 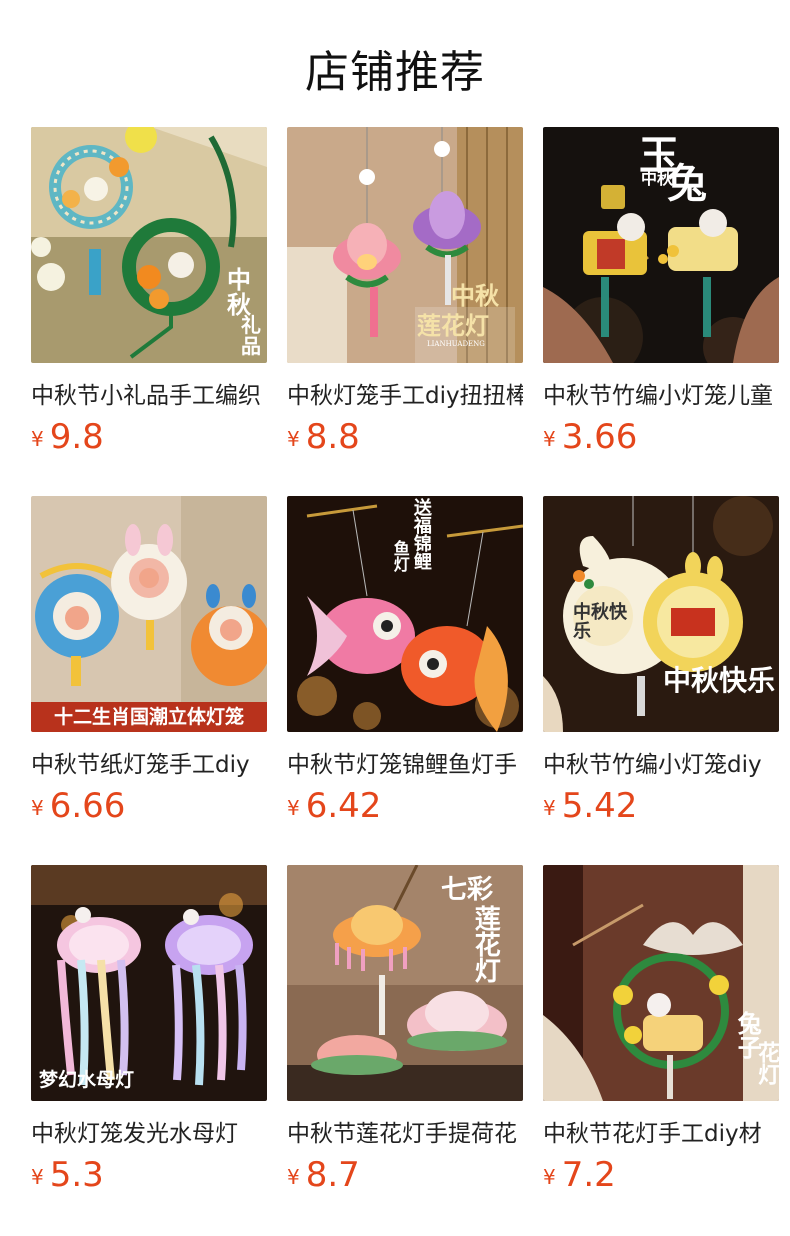 What do you see at coordinates (687, 183) in the screenshot?
I see `image-caption: 兔` at bounding box center [687, 183].